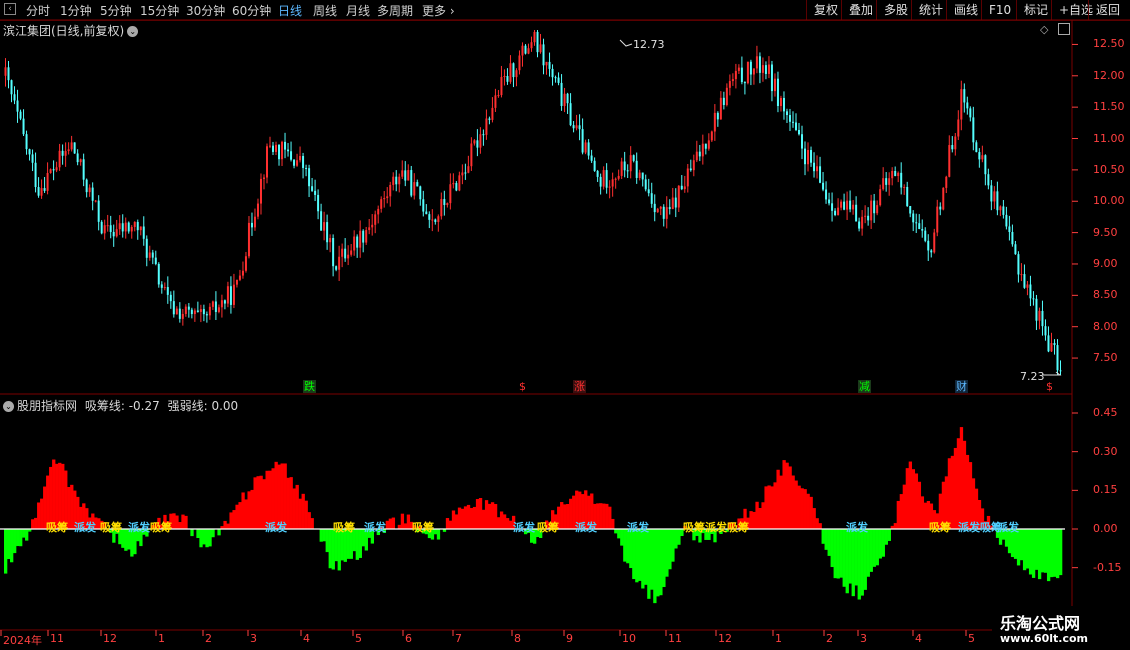 This screenshot has width=1130, height=650. I want to click on price-tick: 10.00, so click(1109, 201).